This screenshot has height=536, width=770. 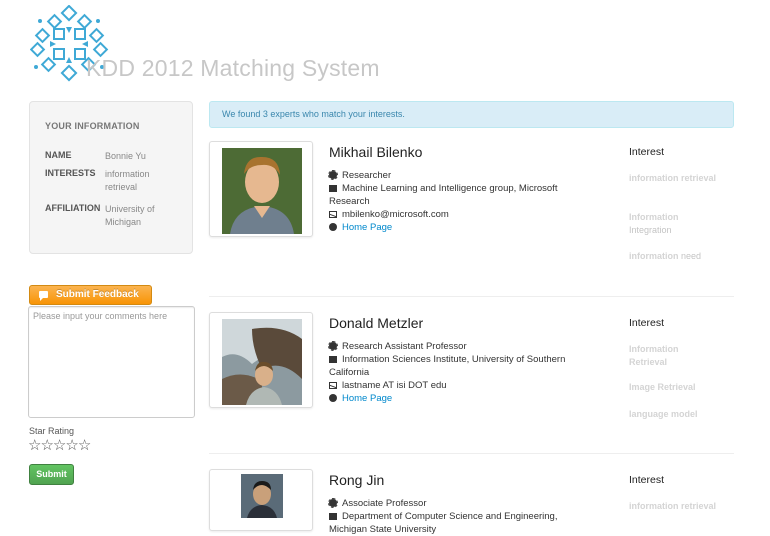 What do you see at coordinates (662, 387) in the screenshot?
I see `interest-item: Image Retrieval` at bounding box center [662, 387].